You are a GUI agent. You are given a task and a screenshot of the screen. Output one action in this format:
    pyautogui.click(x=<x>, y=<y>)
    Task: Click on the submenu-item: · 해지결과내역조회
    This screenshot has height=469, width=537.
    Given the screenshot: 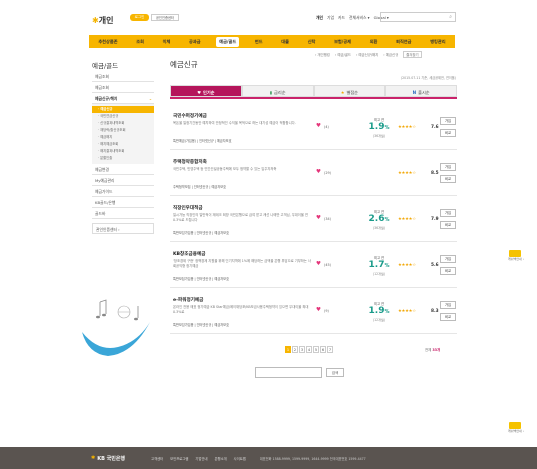 What is the action you would take?
    pyautogui.click(x=123, y=151)
    